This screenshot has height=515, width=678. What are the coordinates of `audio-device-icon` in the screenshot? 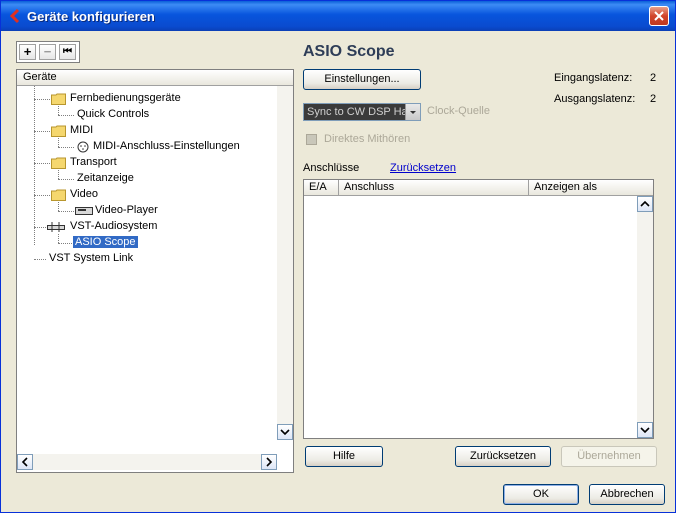 It's located at (56, 227).